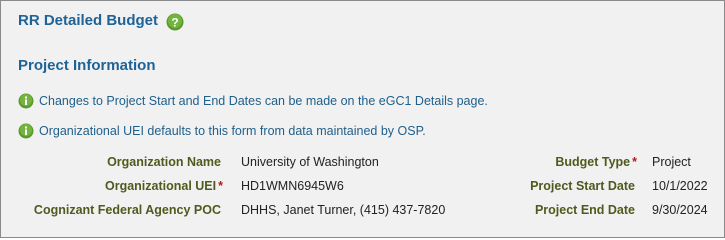  Describe the element at coordinates (160, 186) in the screenshot. I see `field-label-text: Organizational UEI` at that location.